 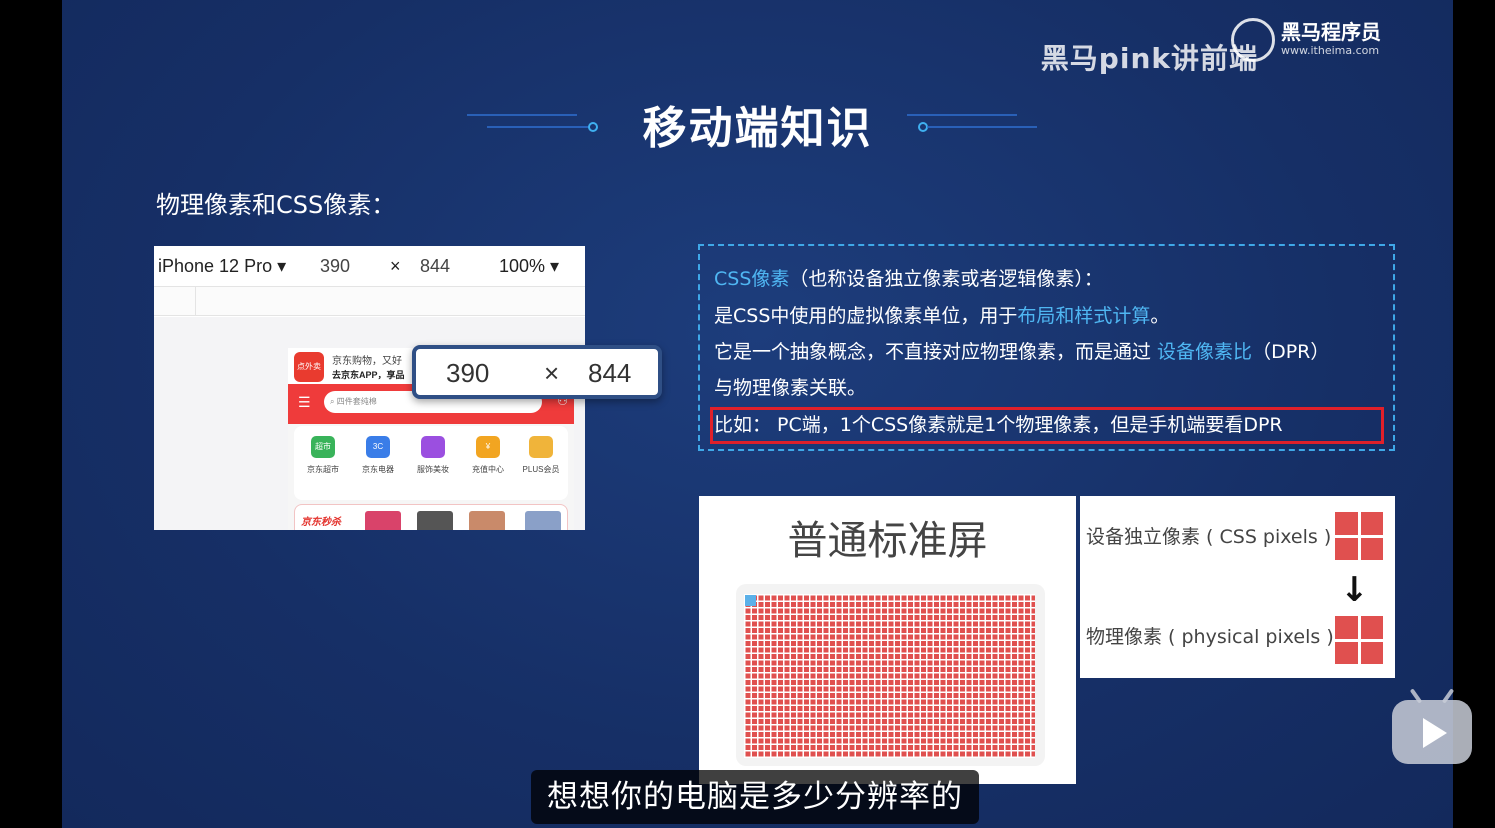 I want to click on recharge-icon: ¥, so click(x=488, y=447).